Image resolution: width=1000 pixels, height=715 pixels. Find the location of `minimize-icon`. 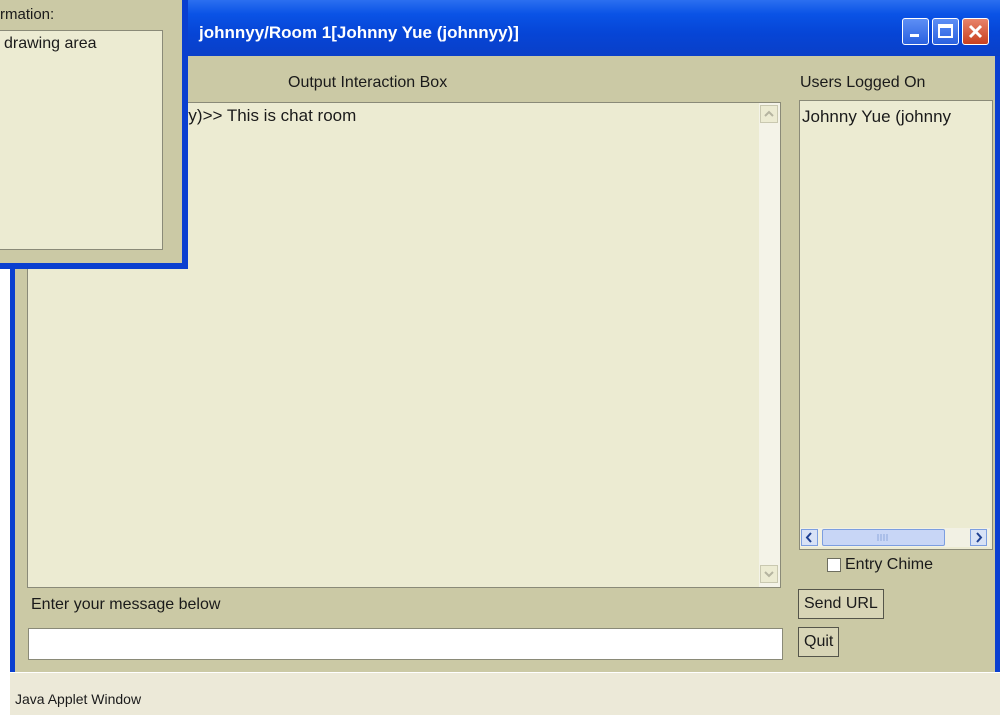

minimize-icon is located at coordinates (914, 35).